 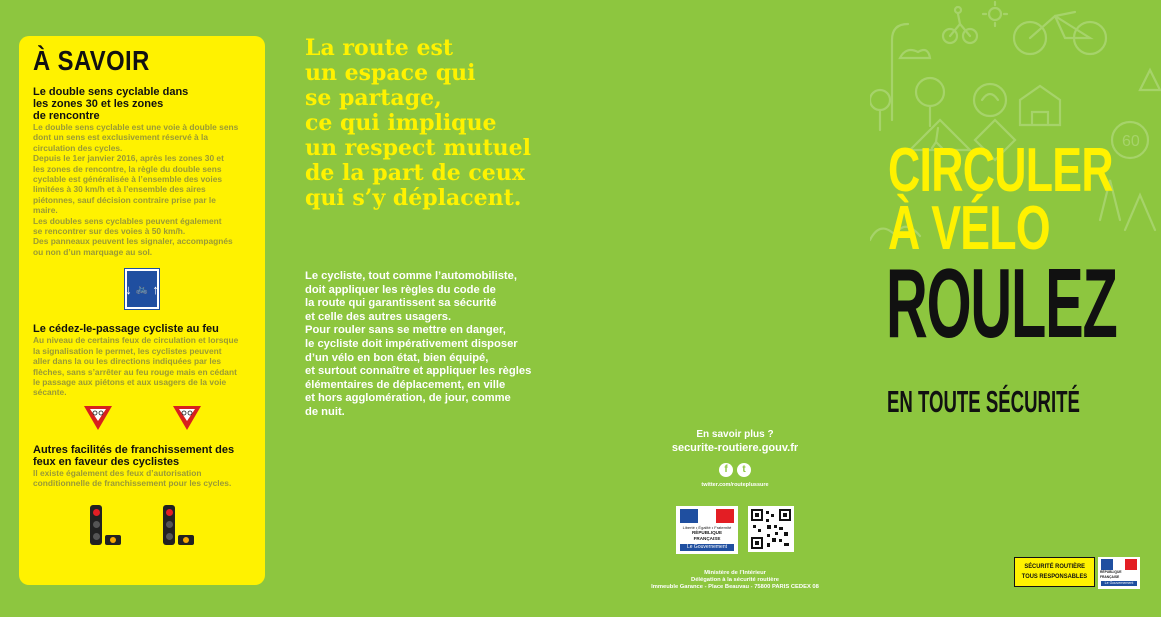 What do you see at coordinates (1001, 199) in the screenshot?
I see `cover-title-yellow: CIRCULER À VÉLO` at bounding box center [1001, 199].